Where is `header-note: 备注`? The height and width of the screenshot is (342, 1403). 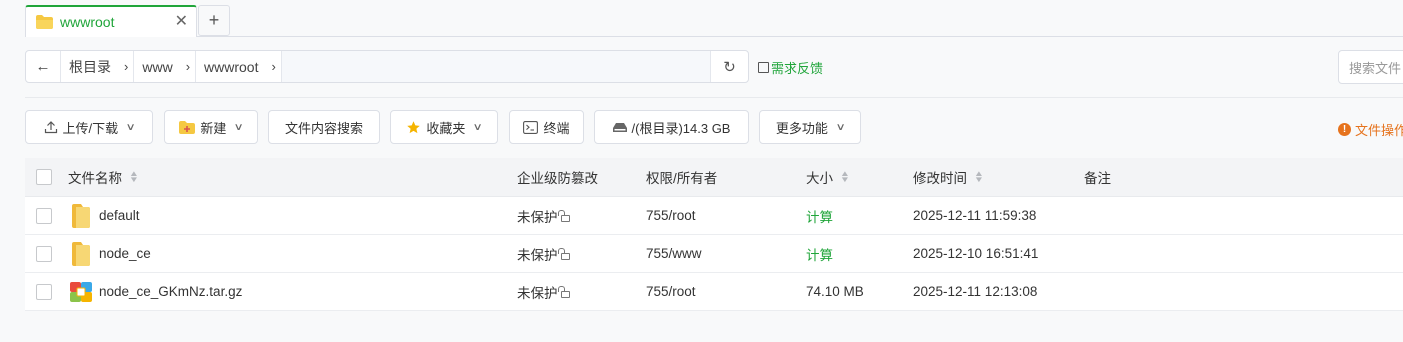
header-note: 备注 is located at coordinates (1097, 178).